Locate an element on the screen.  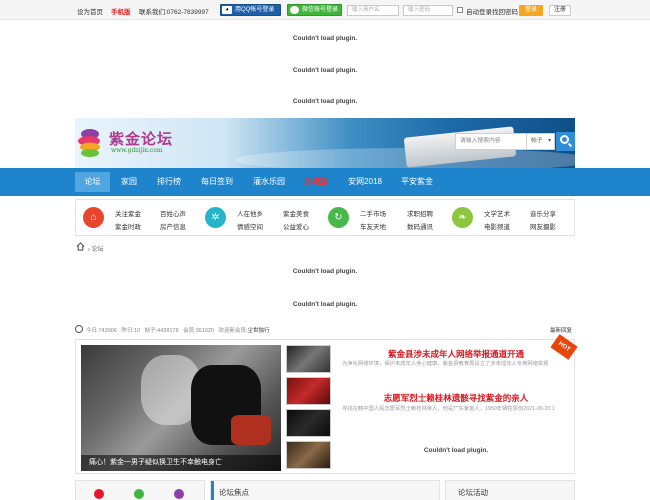
refresh-icon: ↻ is located at coordinates (338, 217).